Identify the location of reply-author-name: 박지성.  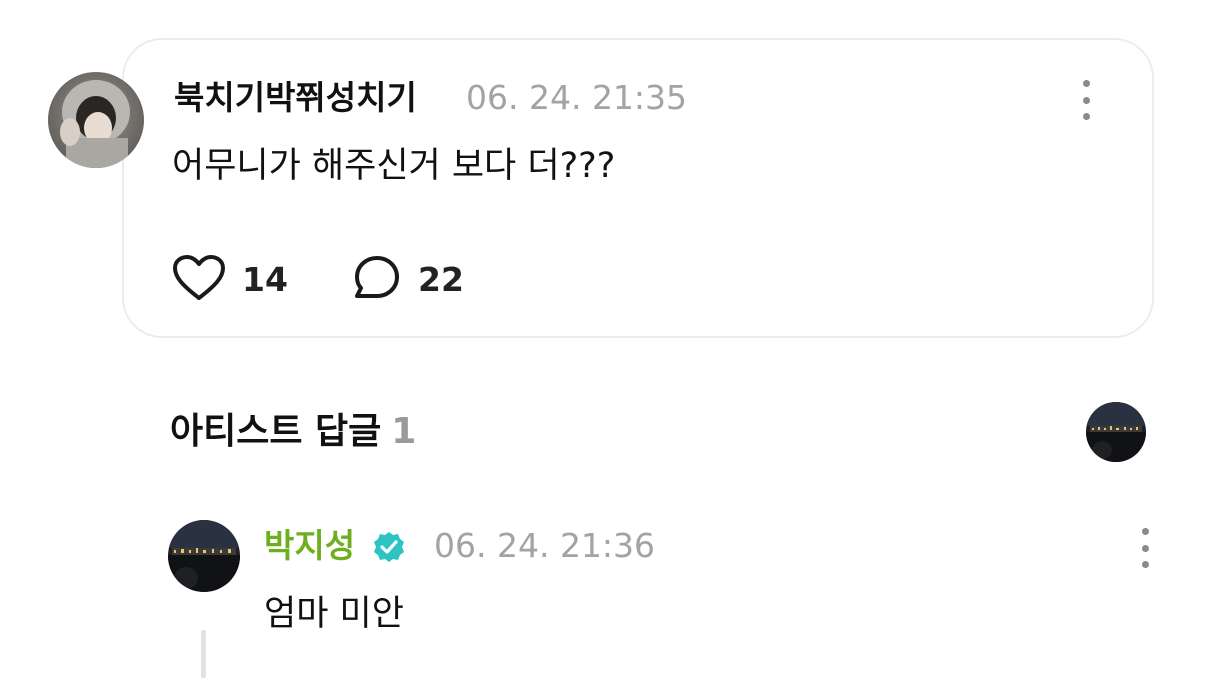
(309, 546).